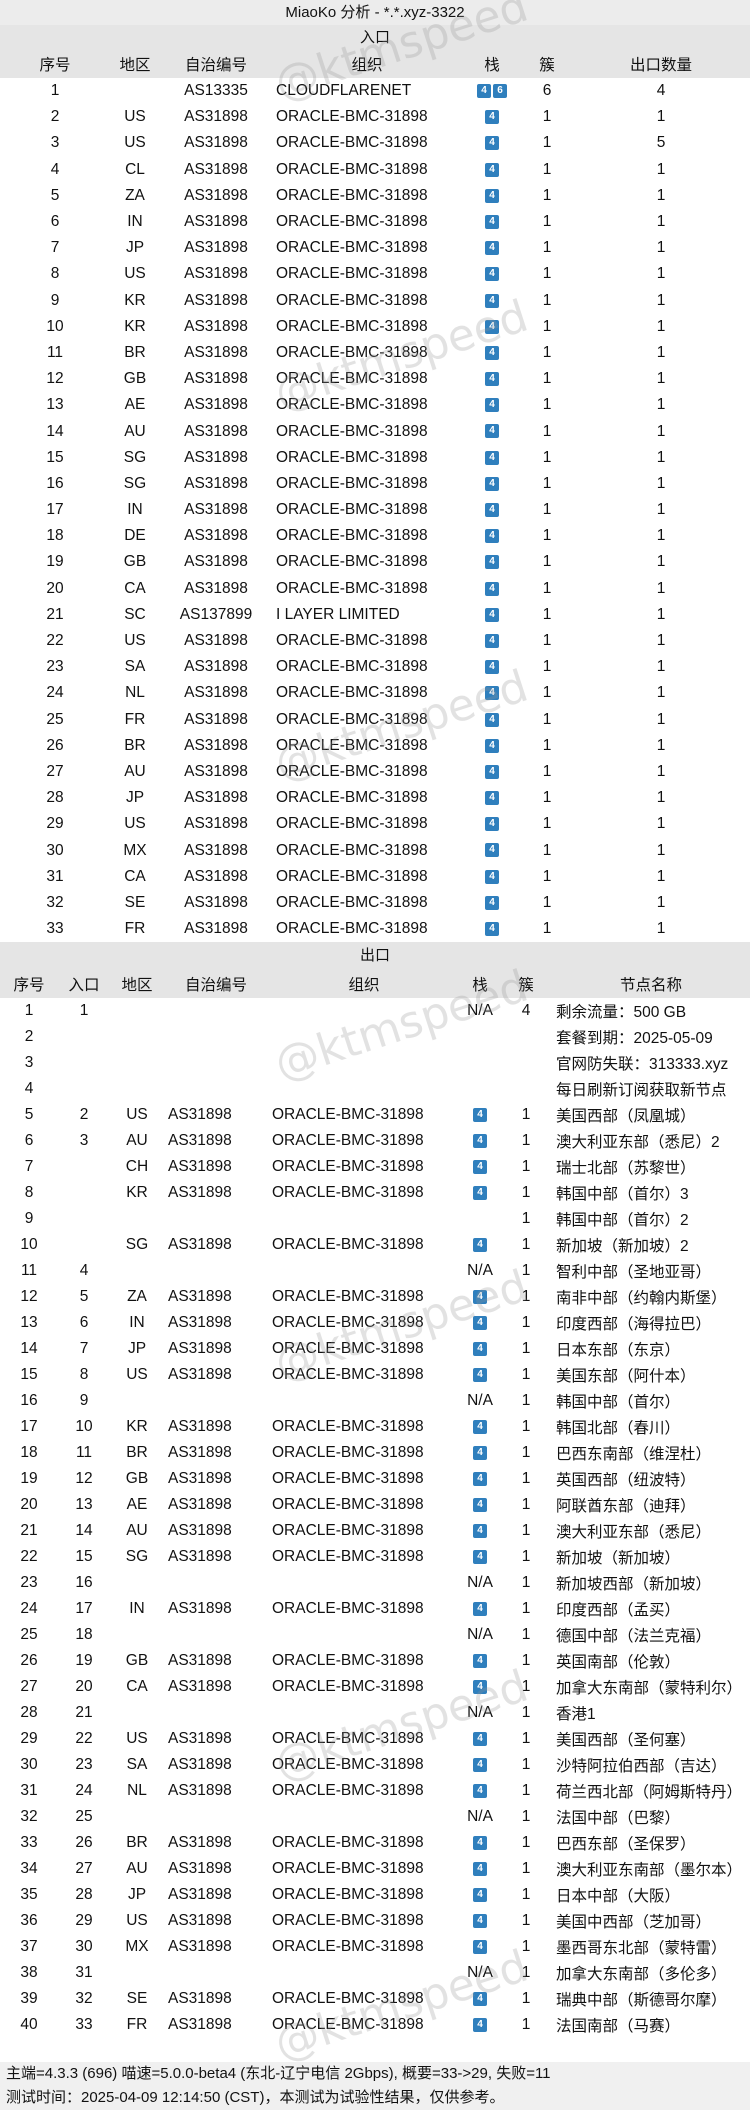 This screenshot has height=2110, width=750. Describe the element at coordinates (84, 1843) in the screenshot. I see `entry-cell: 26` at that location.